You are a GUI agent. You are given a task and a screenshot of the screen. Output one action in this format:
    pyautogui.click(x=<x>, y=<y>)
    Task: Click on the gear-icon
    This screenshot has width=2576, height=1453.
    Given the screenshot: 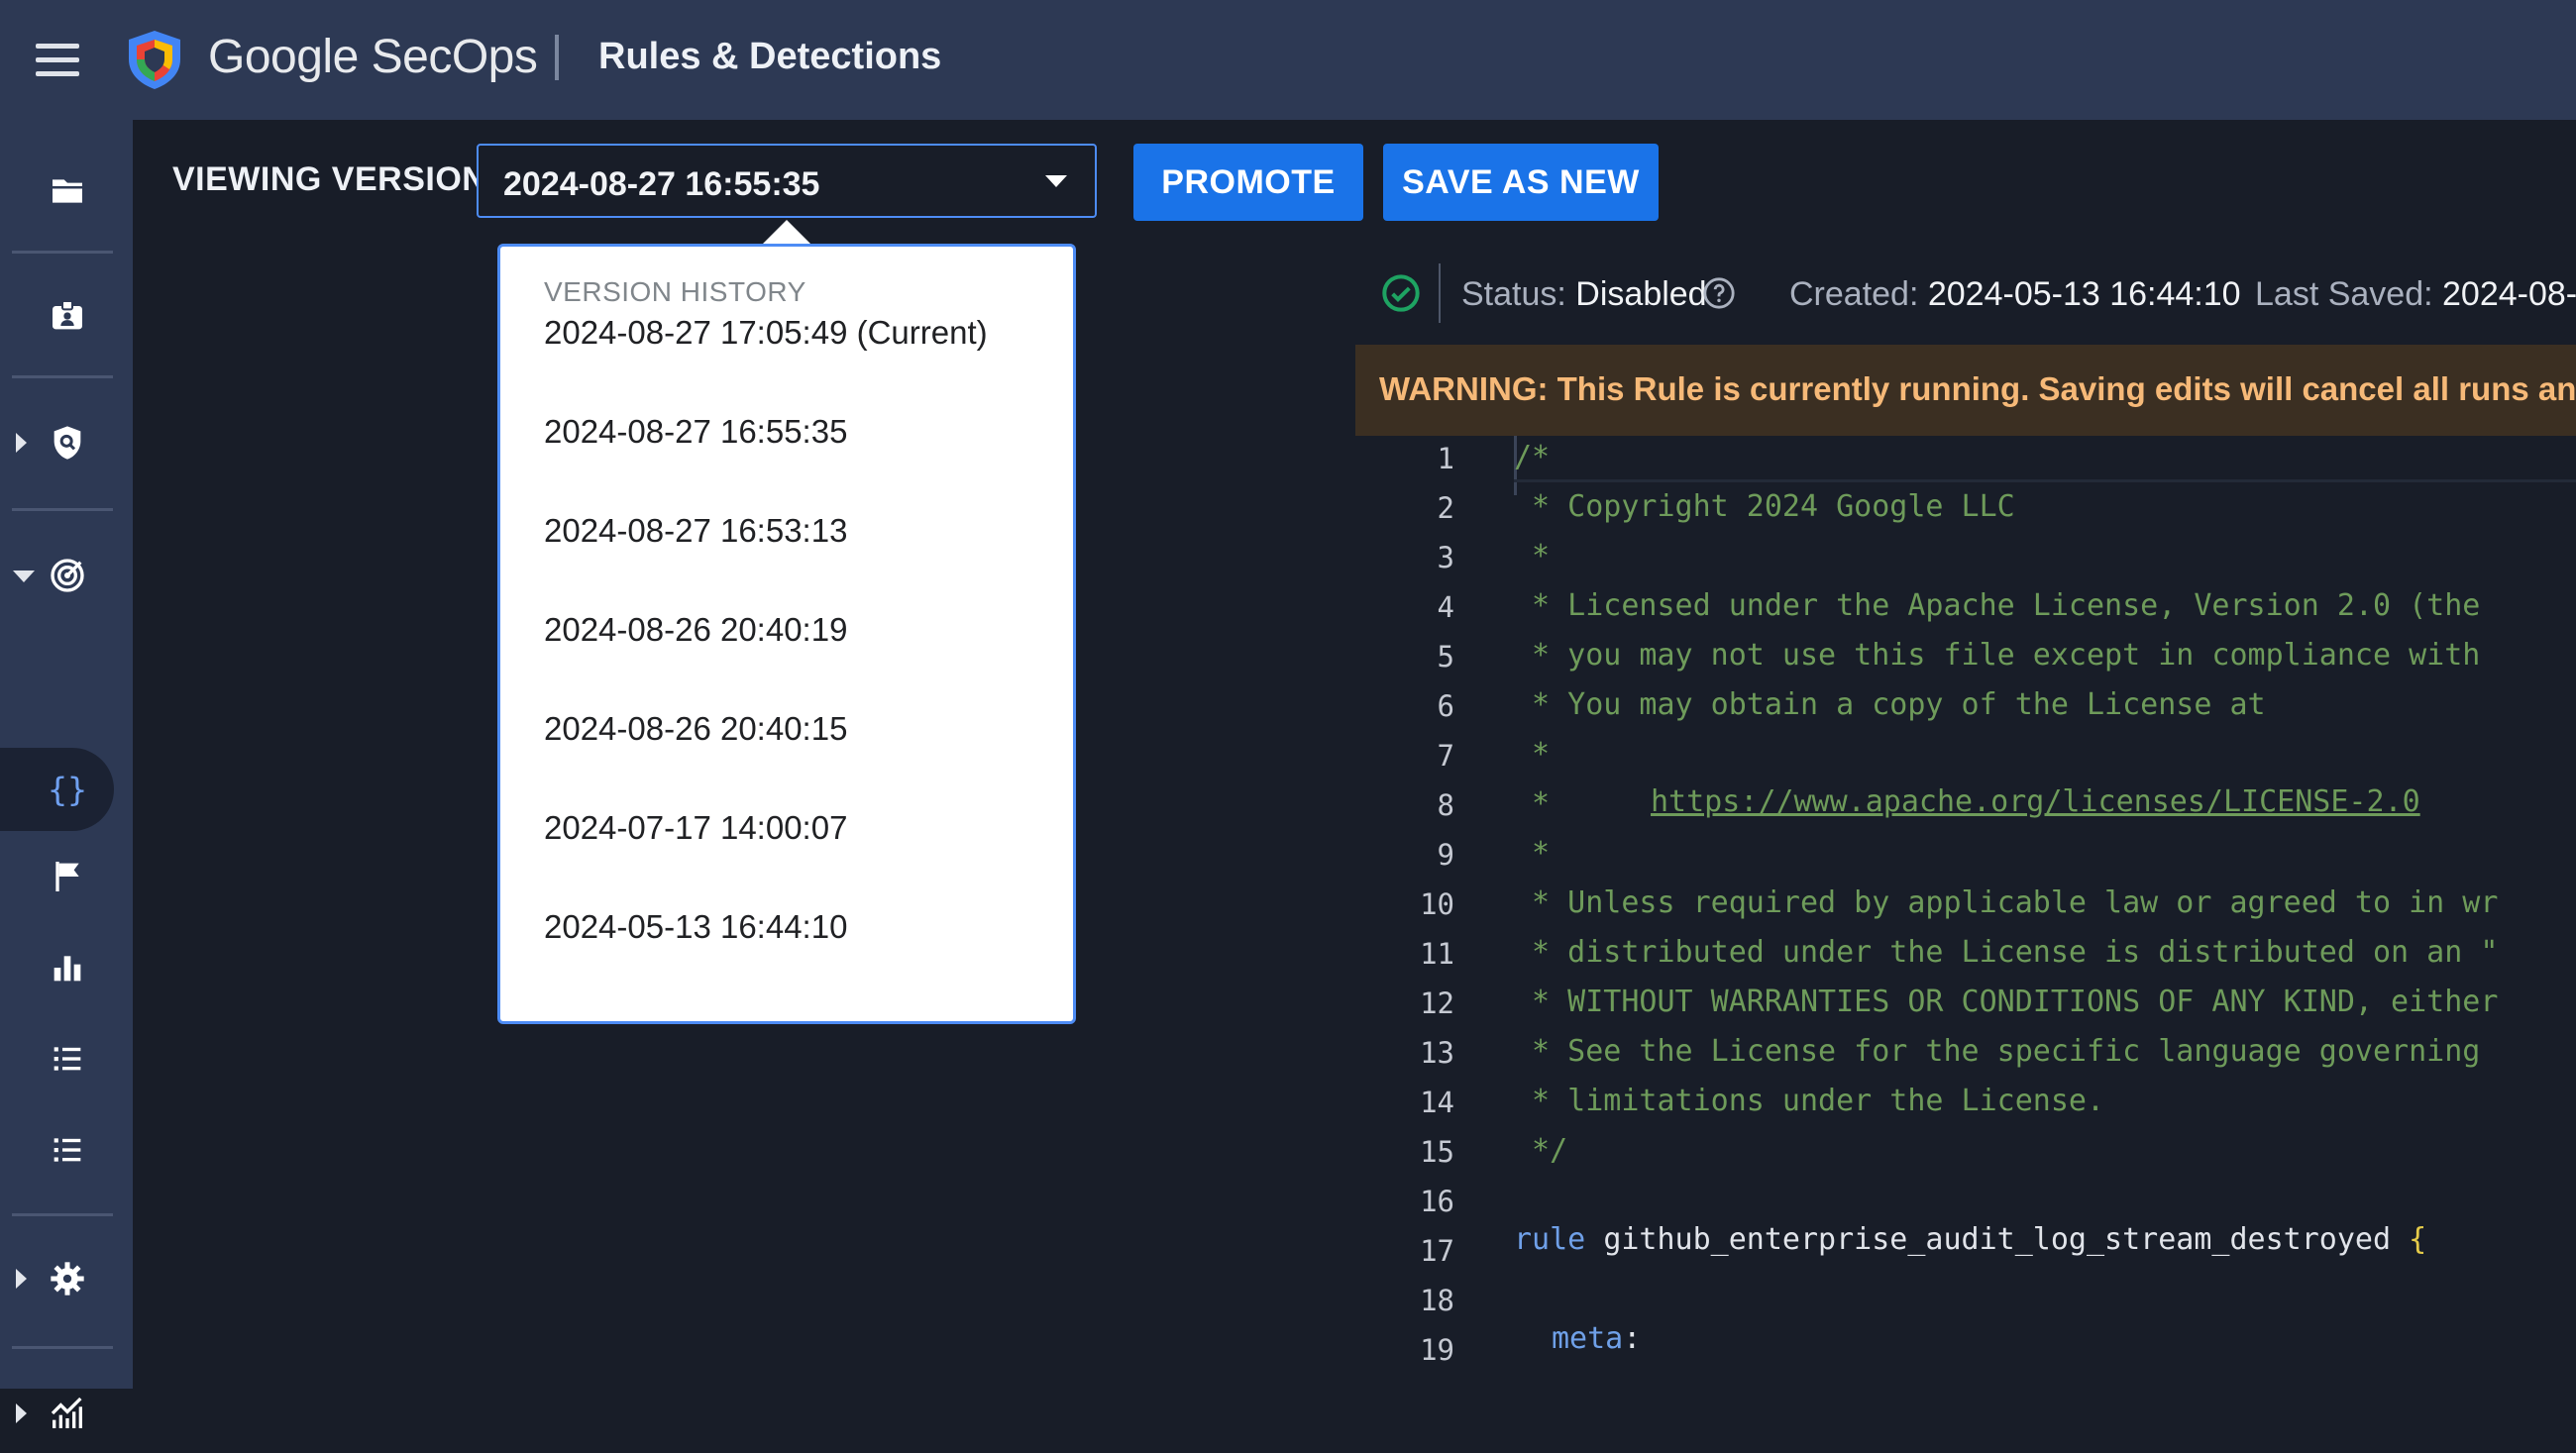 What is the action you would take?
    pyautogui.click(x=67, y=1279)
    